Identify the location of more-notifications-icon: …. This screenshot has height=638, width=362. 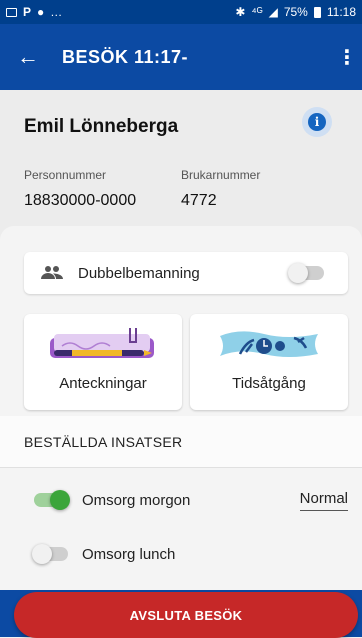
(56, 12).